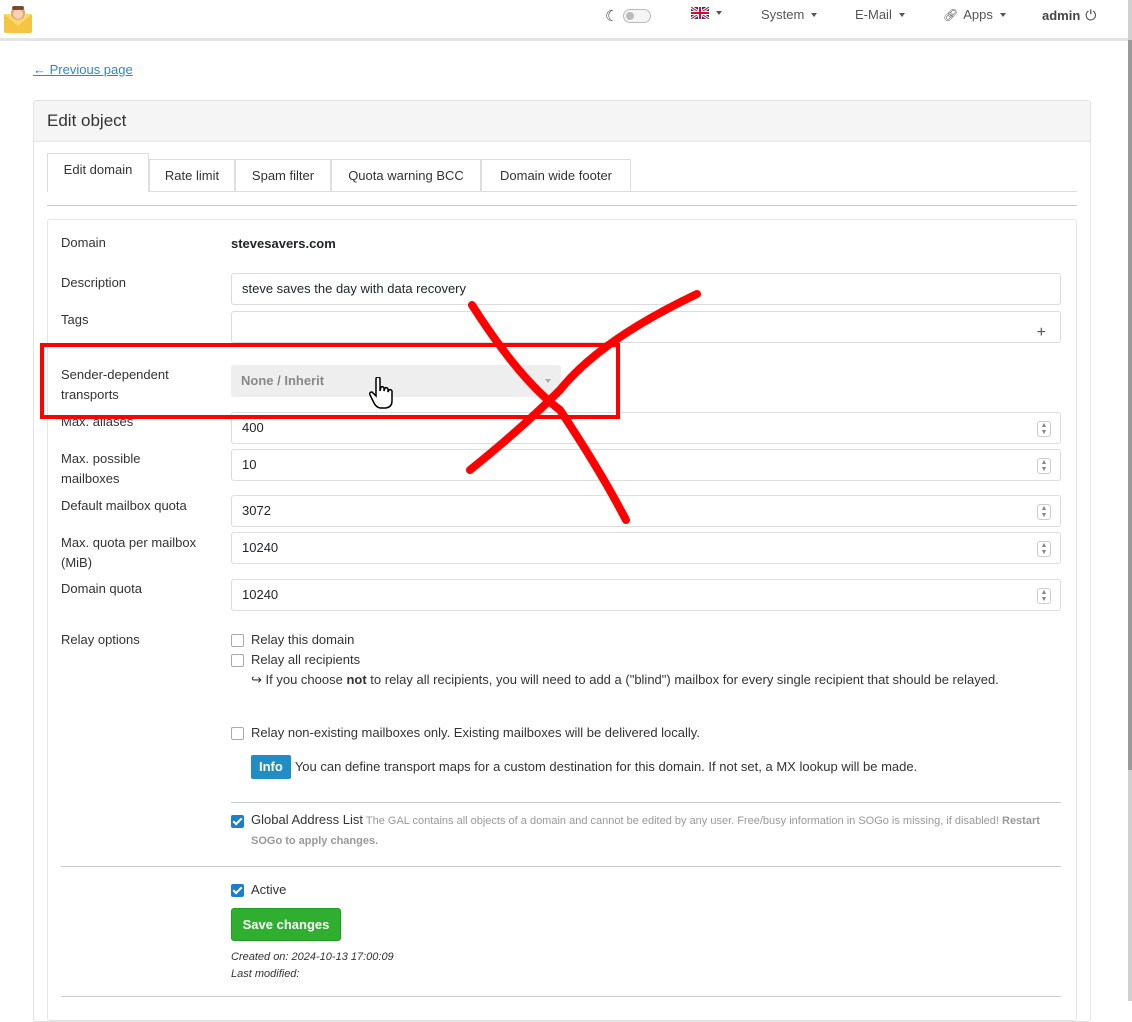  Describe the element at coordinates (646, 428) in the screenshot. I see `max-aliases-input: 400 ▲ ▼` at that location.